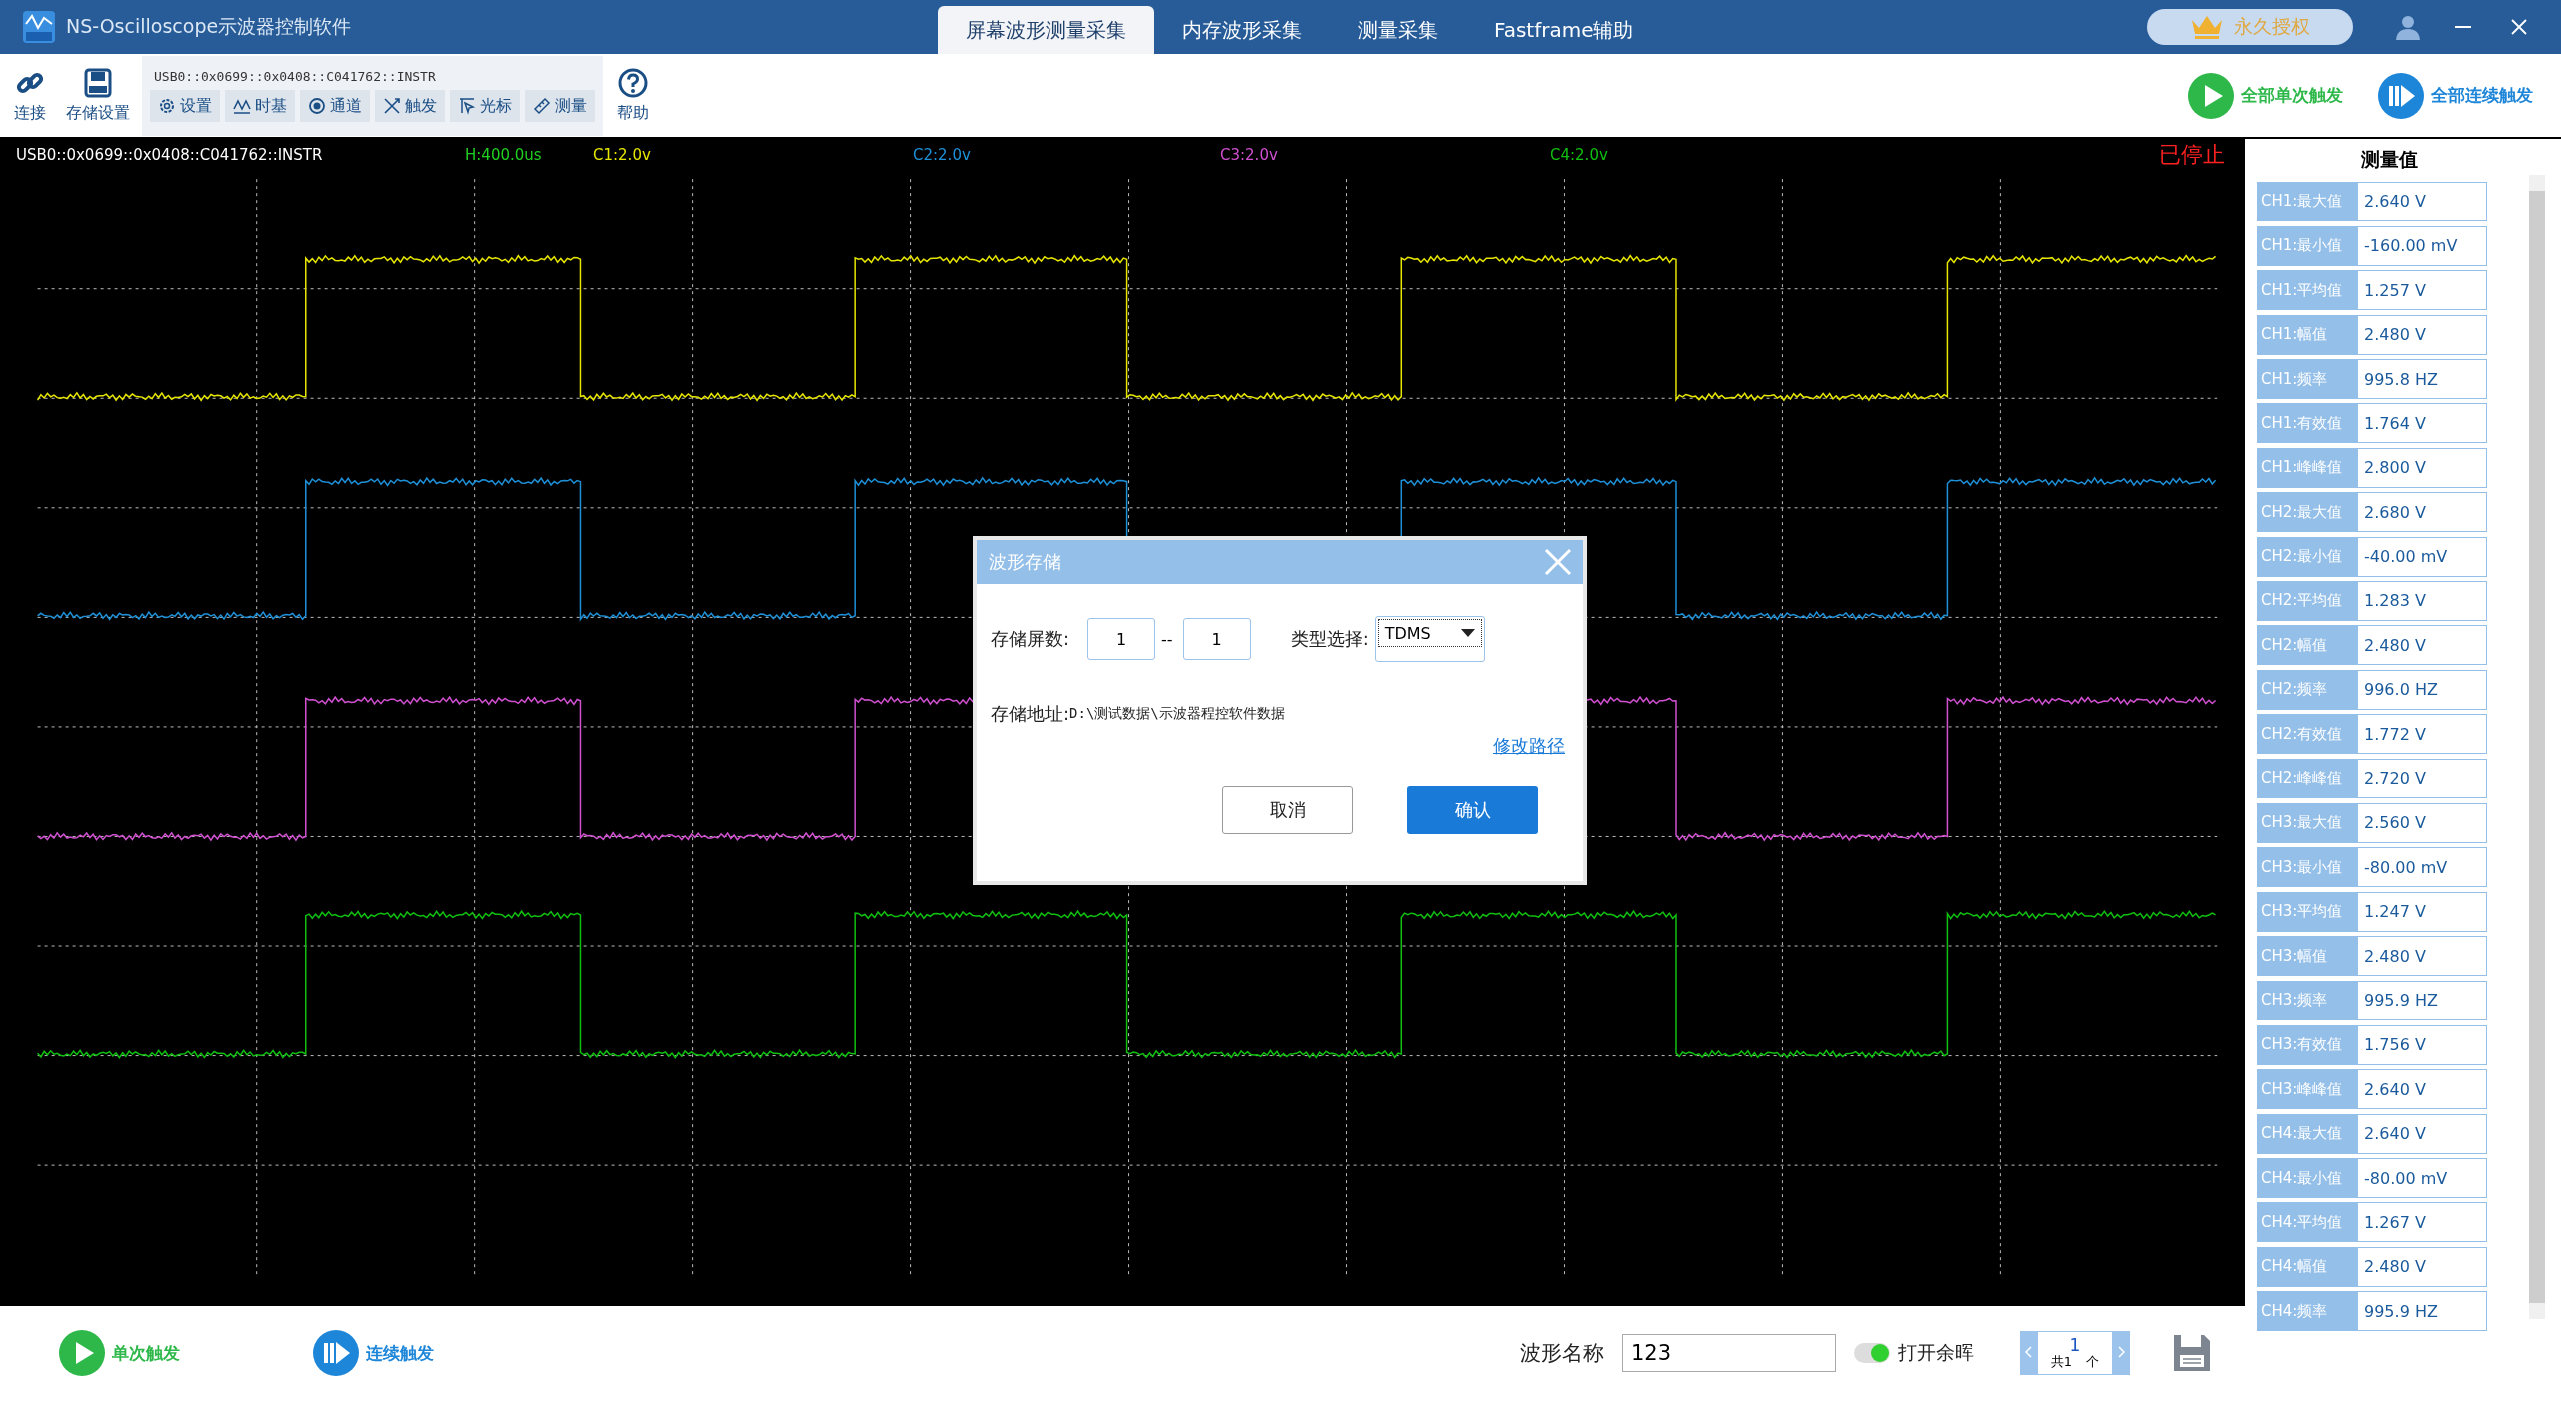  What do you see at coordinates (1287, 810) in the screenshot?
I see `cancel-button: 取消` at bounding box center [1287, 810].